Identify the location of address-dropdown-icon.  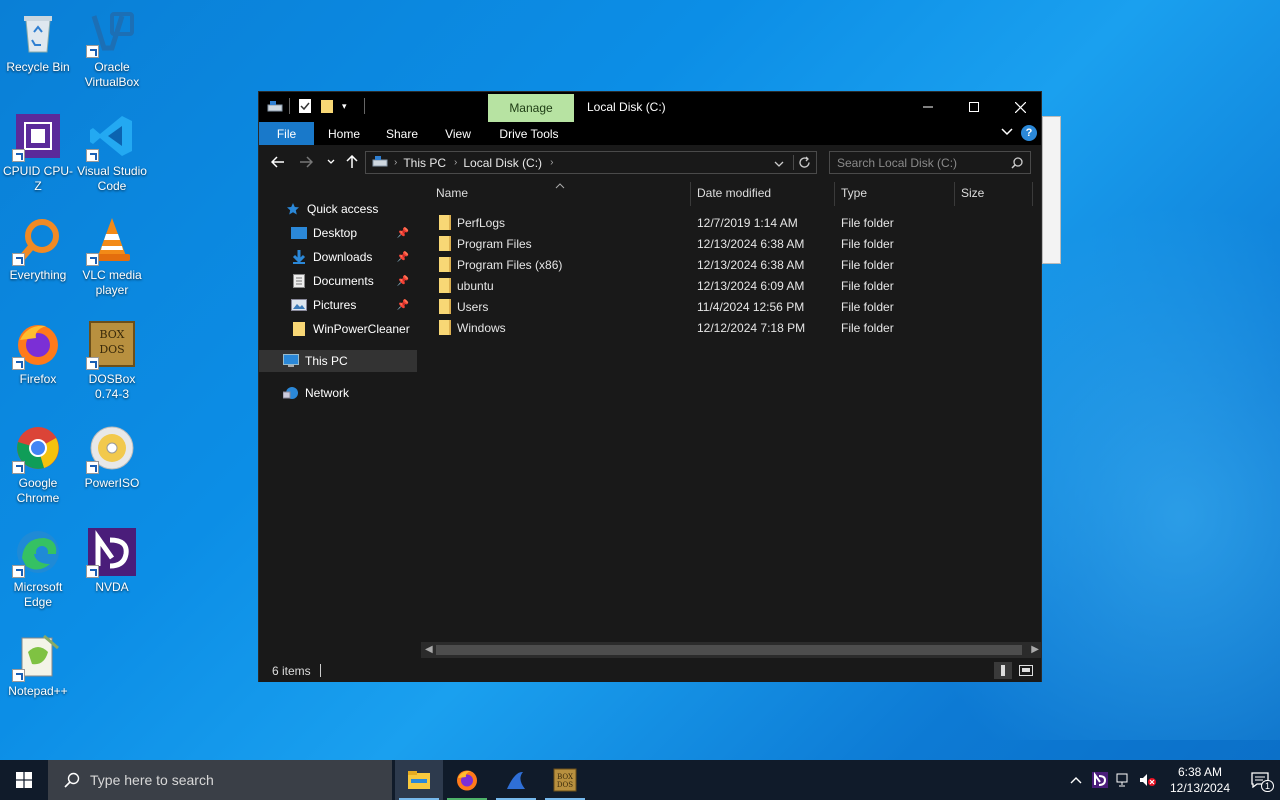
(779, 165).